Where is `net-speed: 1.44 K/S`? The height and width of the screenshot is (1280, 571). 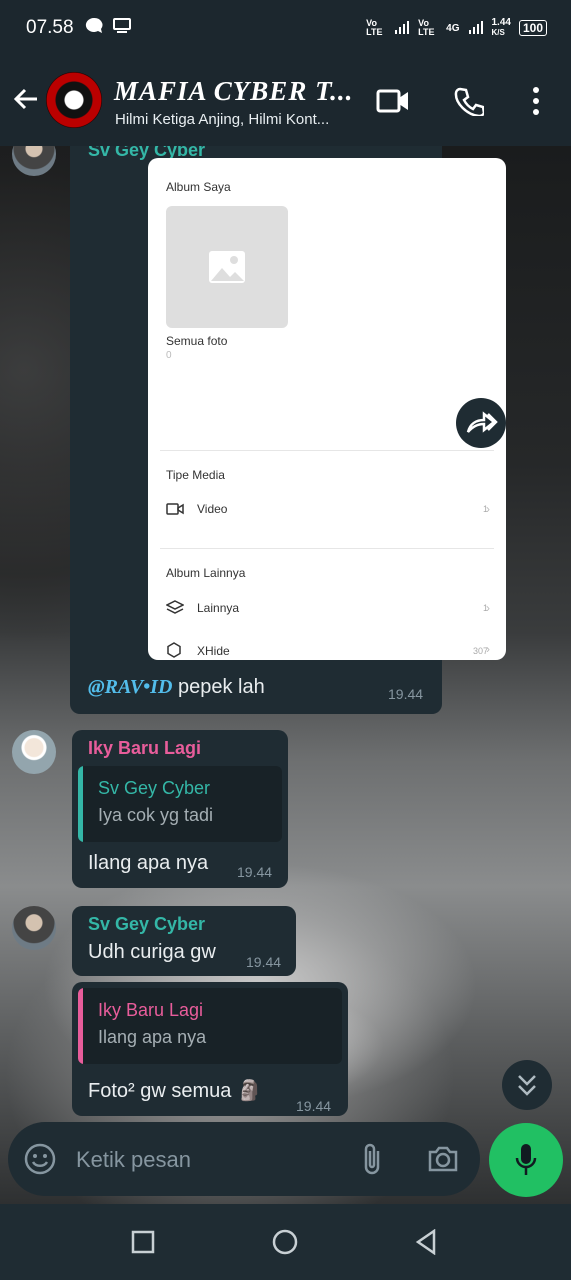 net-speed: 1.44 K/S is located at coordinates (501, 28).